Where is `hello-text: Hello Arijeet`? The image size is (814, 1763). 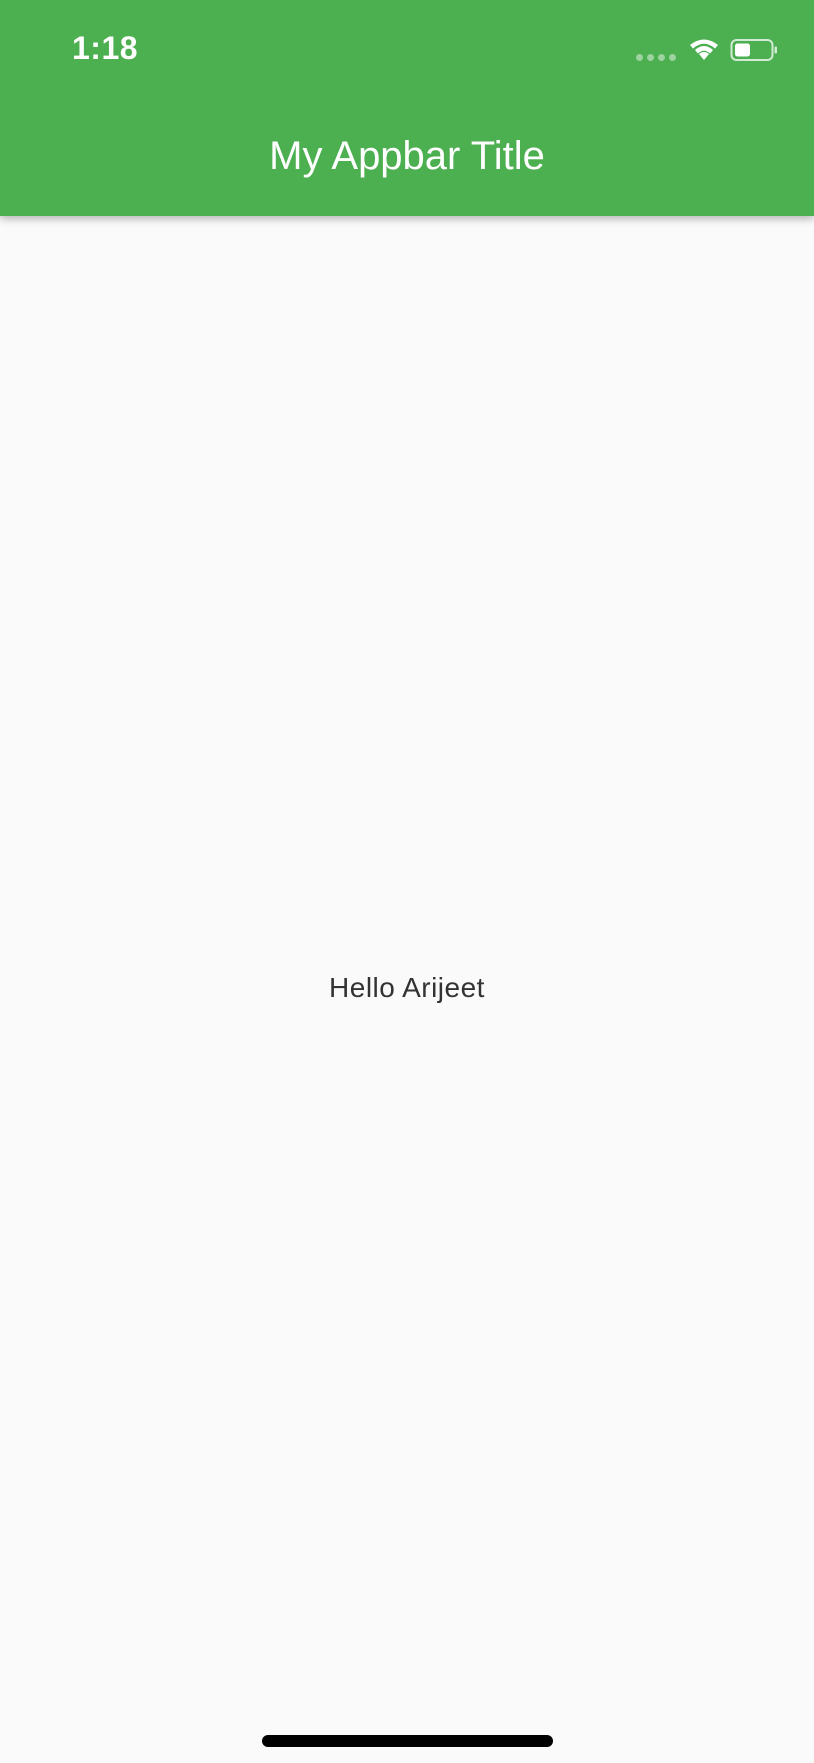 hello-text: Hello Arijeet is located at coordinates (407, 987).